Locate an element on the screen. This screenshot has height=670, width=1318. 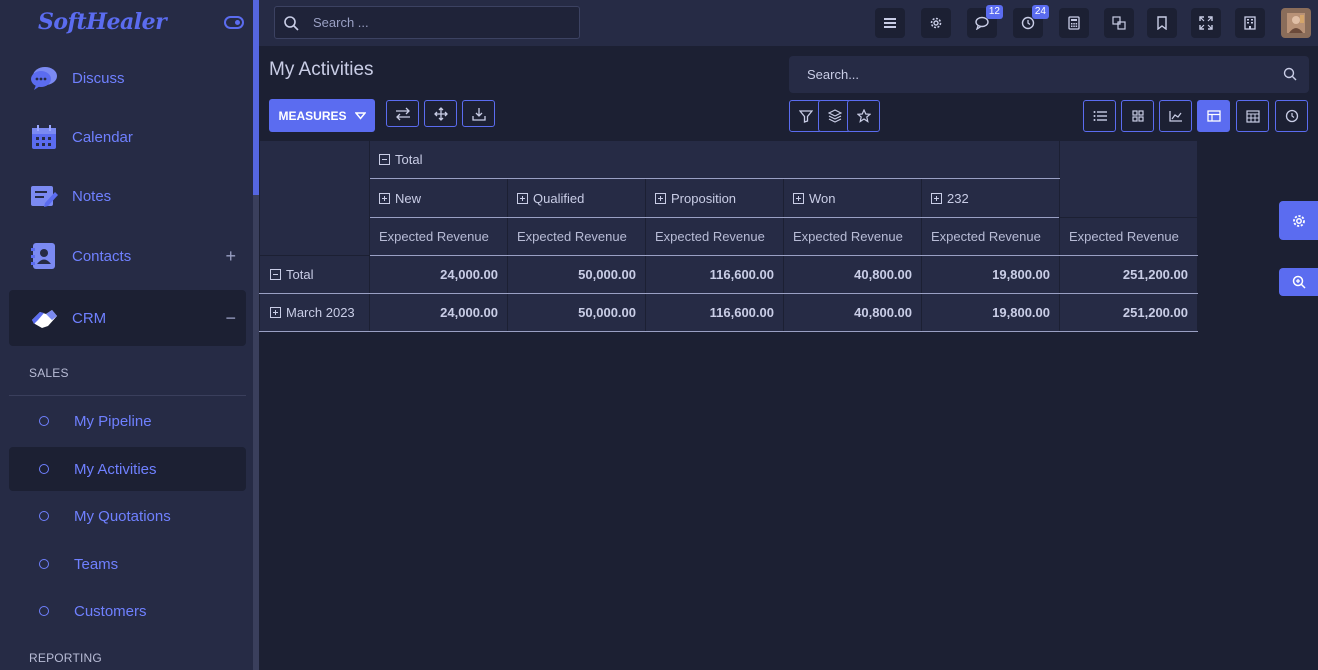
calculator-button is located at coordinates (1074, 23).